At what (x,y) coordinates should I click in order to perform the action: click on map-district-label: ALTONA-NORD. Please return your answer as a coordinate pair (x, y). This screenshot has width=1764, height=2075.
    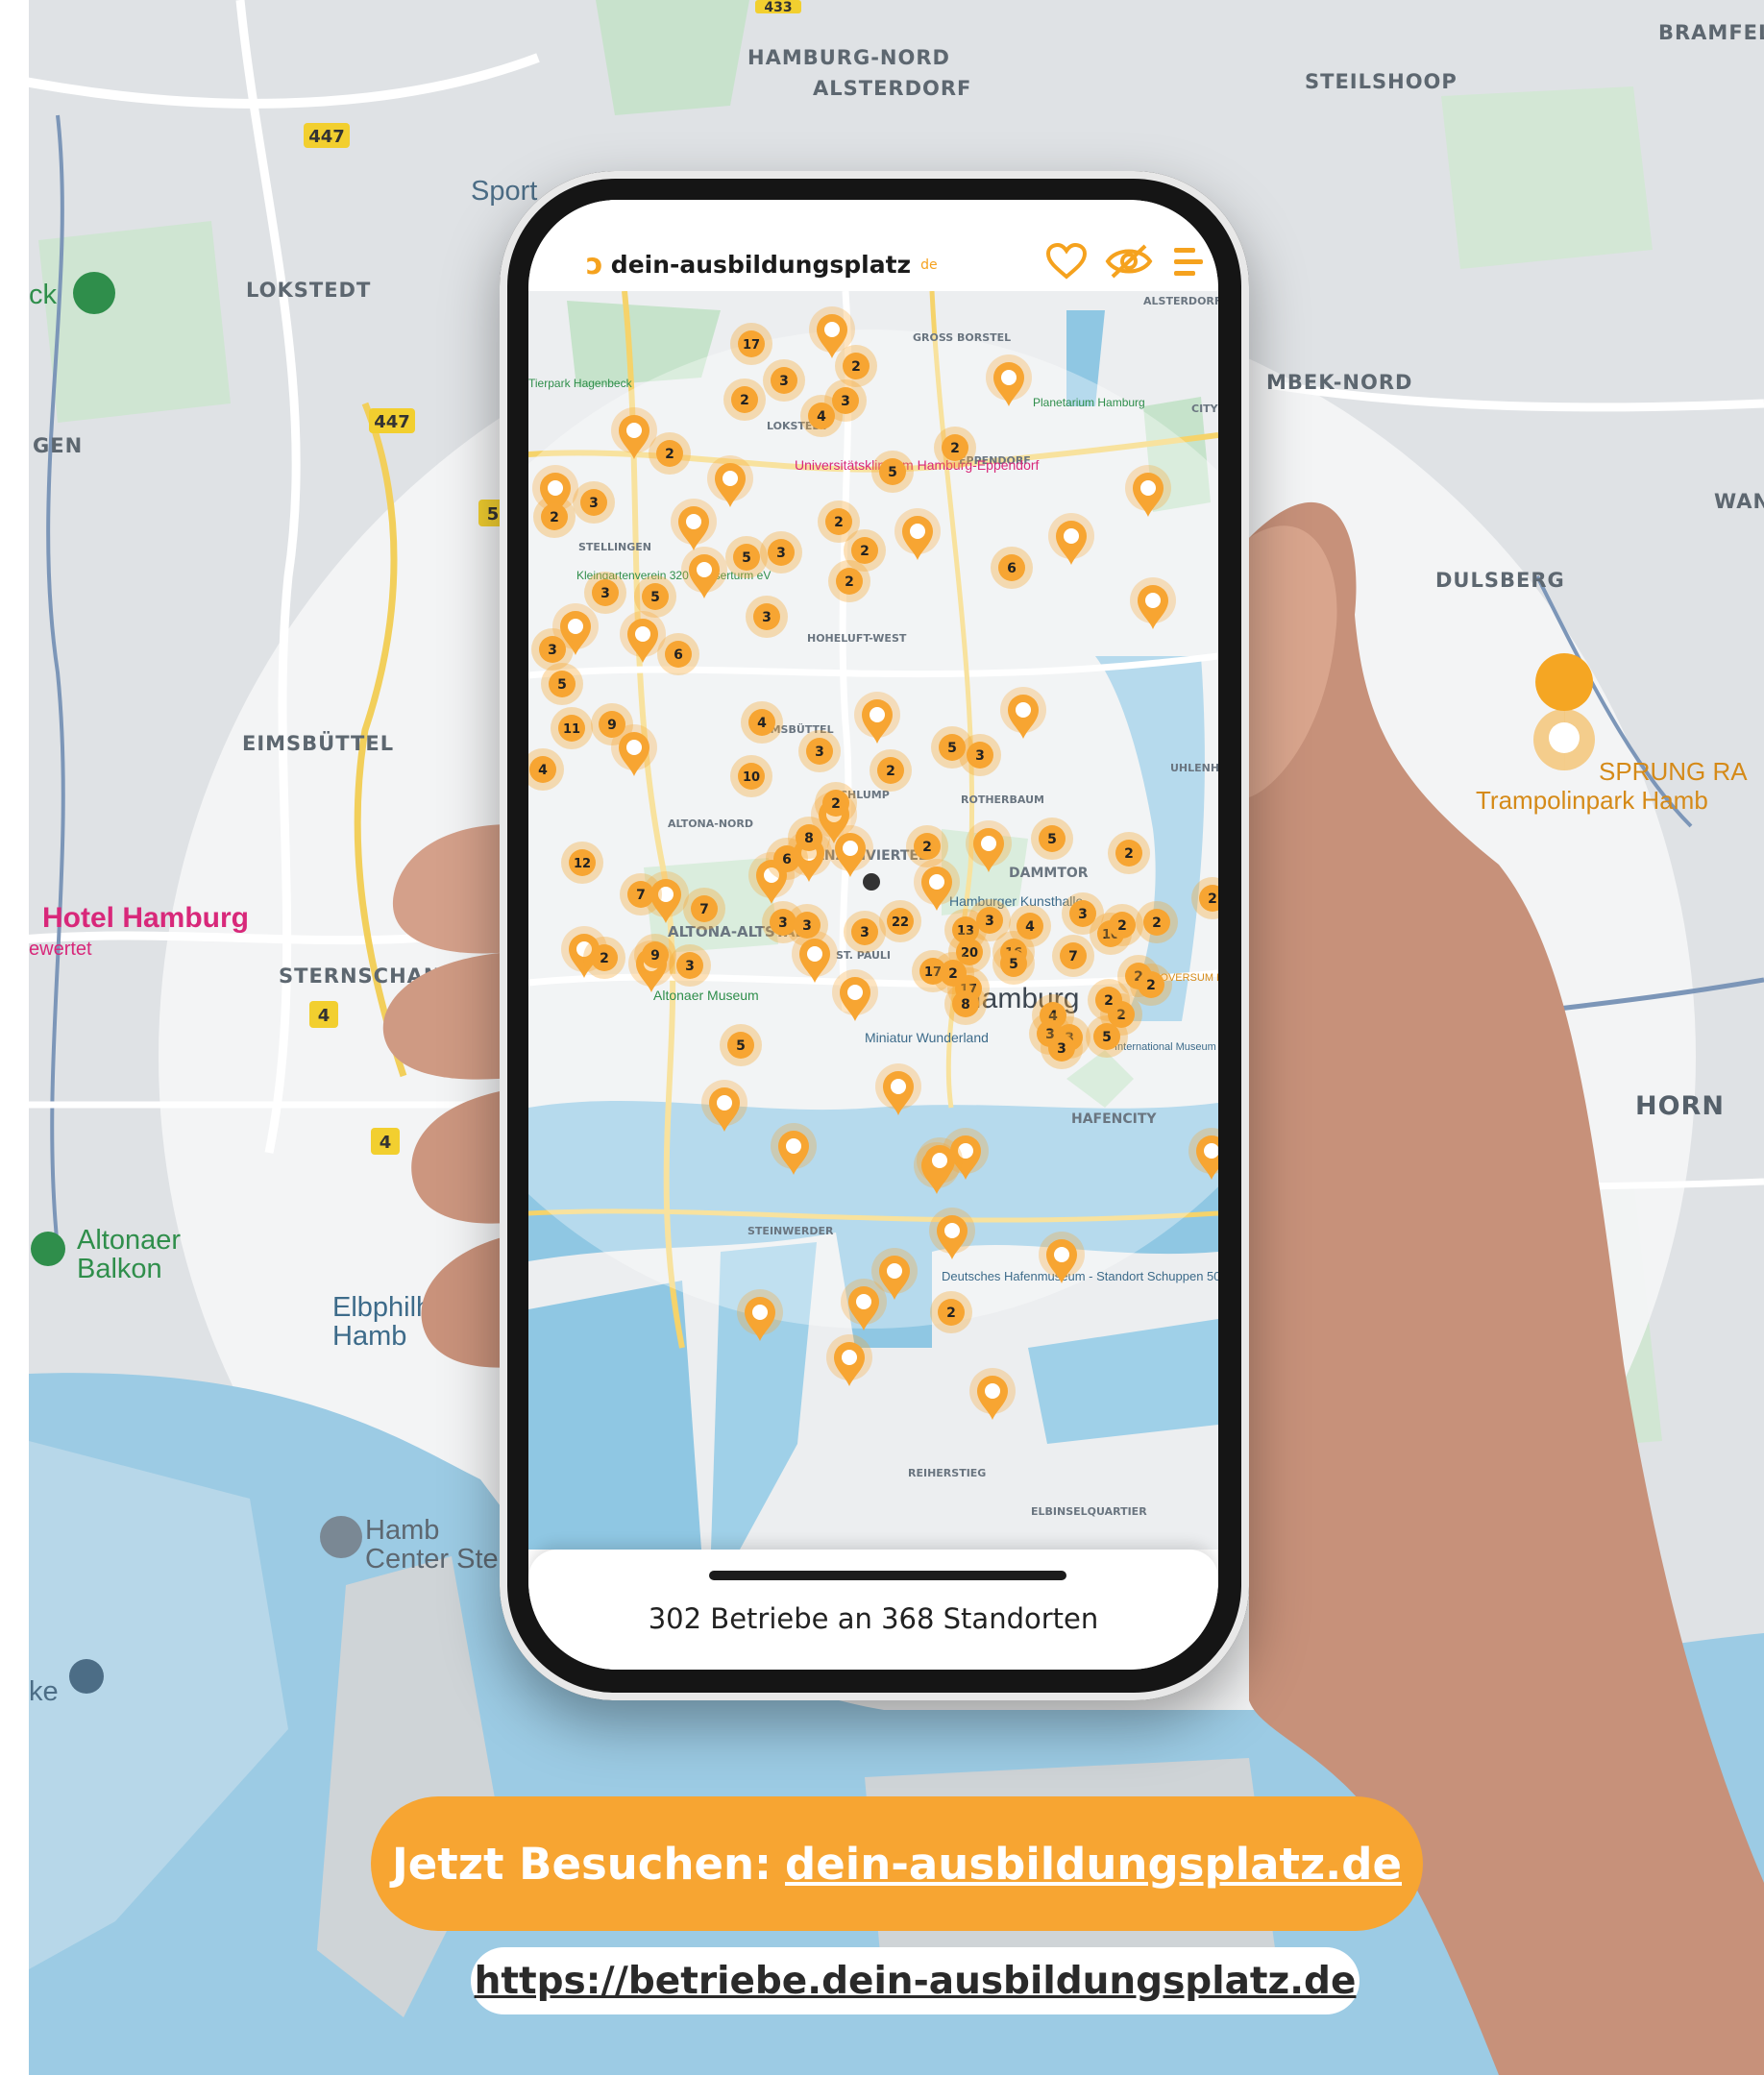
    Looking at the image, I should click on (710, 824).